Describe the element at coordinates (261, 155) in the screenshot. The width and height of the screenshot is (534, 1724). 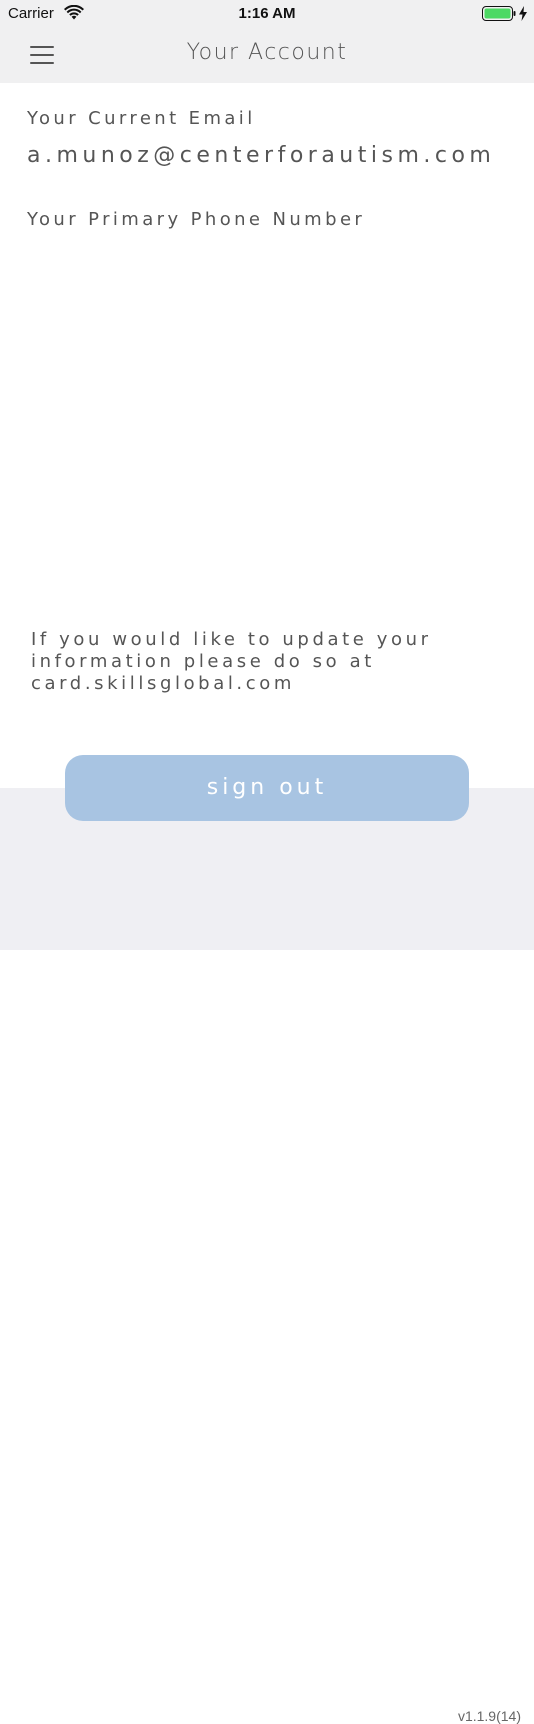
I see `email-value: a.munoz@centerforautism.com` at that location.